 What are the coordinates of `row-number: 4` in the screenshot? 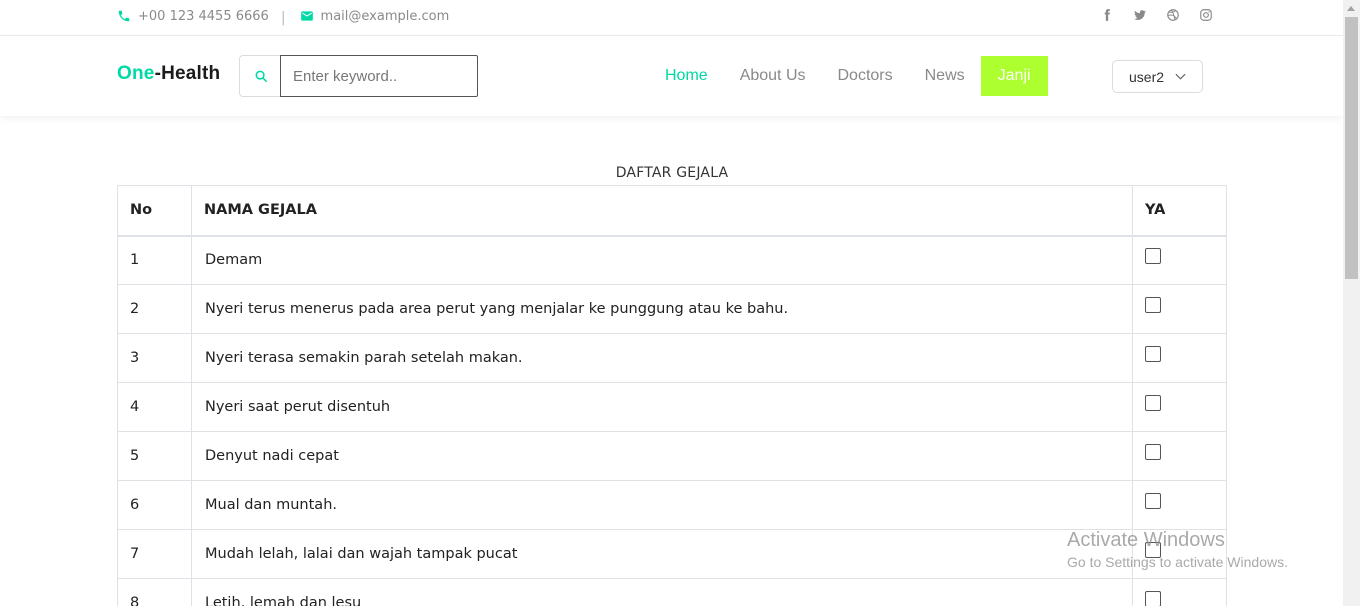 It's located at (154, 407).